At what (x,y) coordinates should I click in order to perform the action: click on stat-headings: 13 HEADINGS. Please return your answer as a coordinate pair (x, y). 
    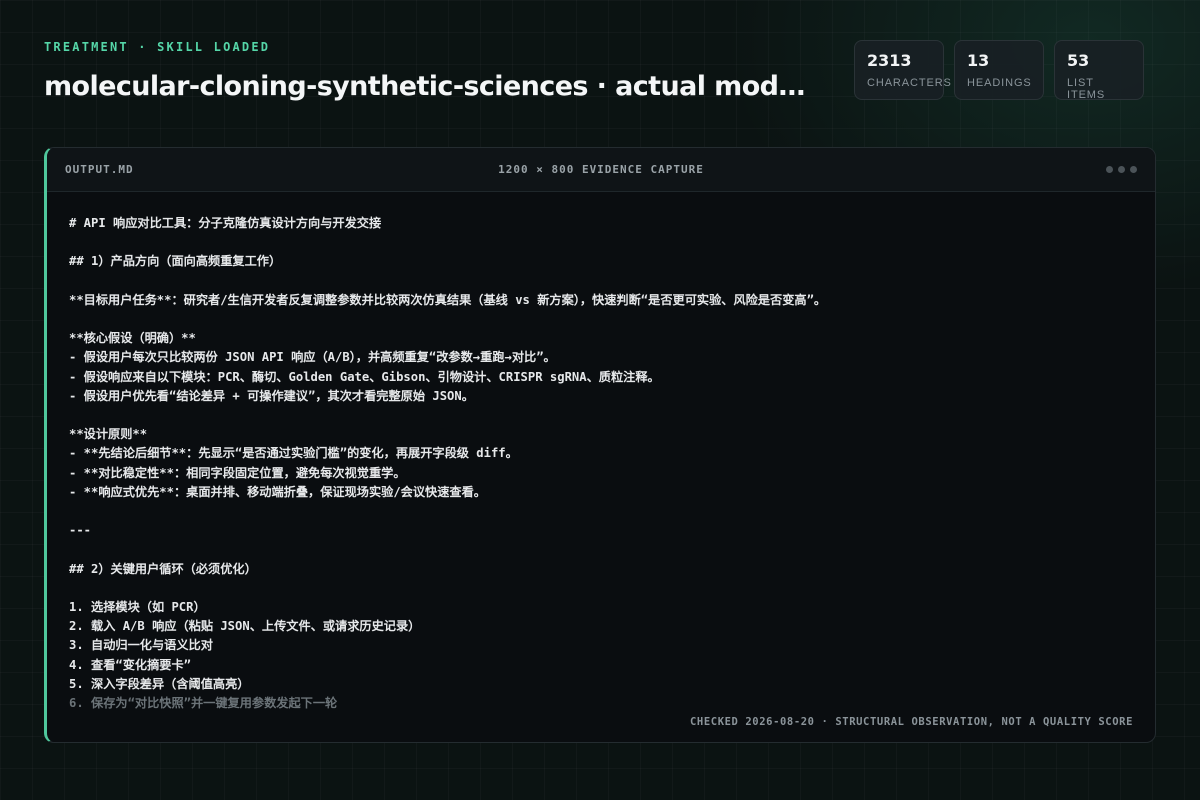
    Looking at the image, I should click on (999, 70).